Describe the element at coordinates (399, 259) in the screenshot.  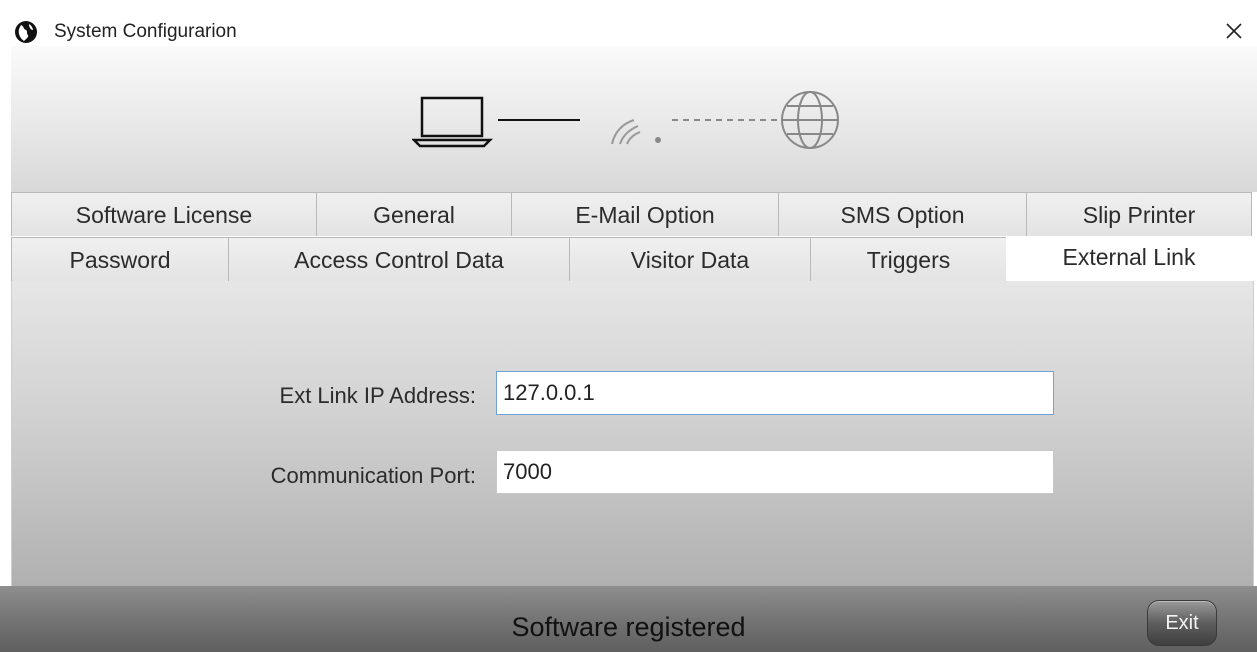
I see `tab-access-control-data: Access Control Data` at that location.